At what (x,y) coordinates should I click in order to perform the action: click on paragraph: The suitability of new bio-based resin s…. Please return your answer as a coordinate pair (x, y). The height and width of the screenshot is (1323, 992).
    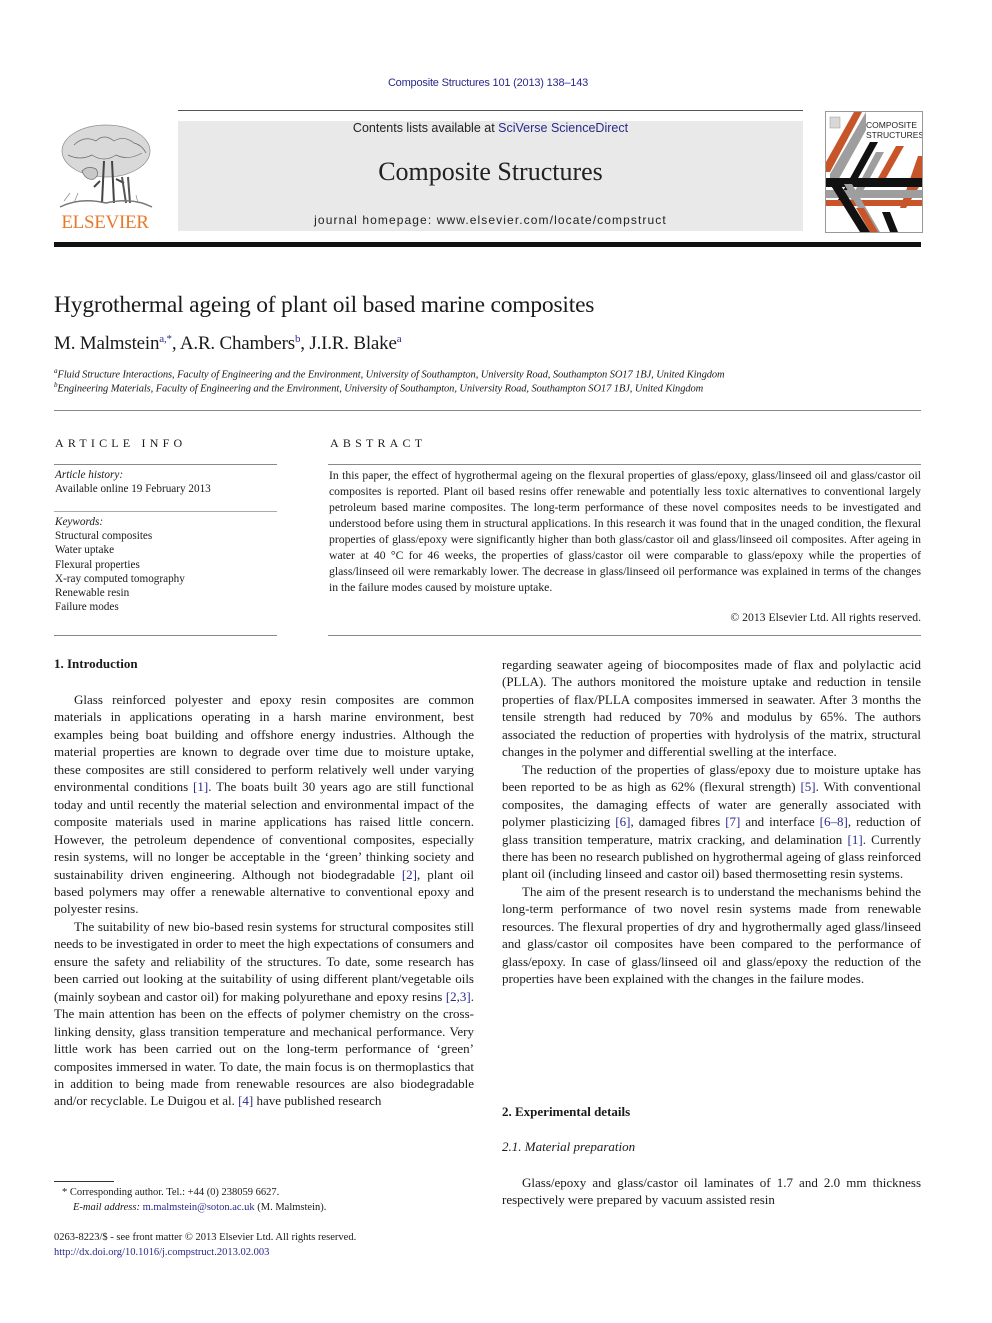
    Looking at the image, I should click on (264, 1014).